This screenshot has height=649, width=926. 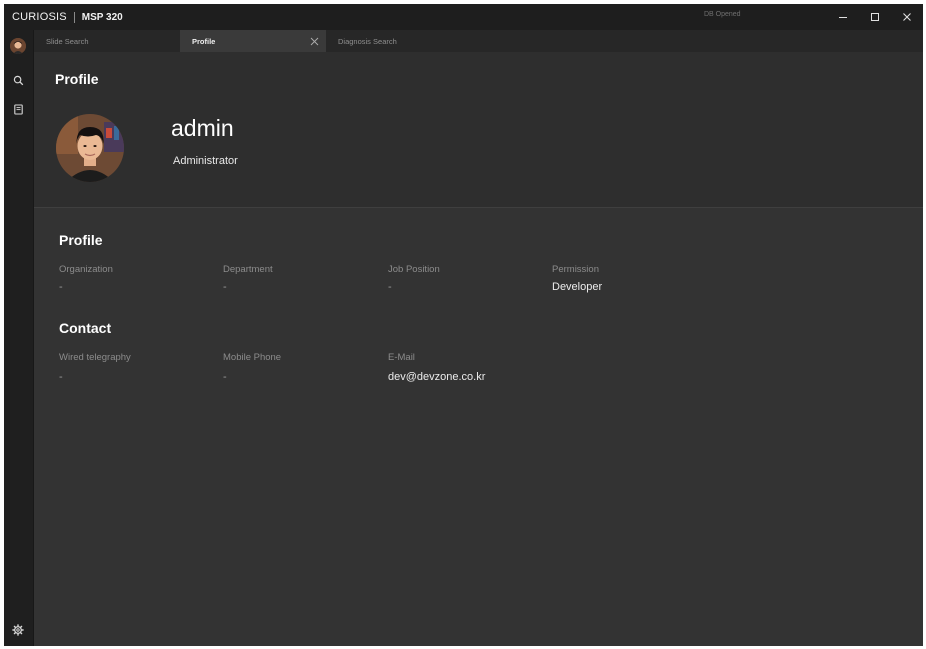 I want to click on tab-strip: Slide Search Profile Diagnosis Search, so click(x=478, y=41).